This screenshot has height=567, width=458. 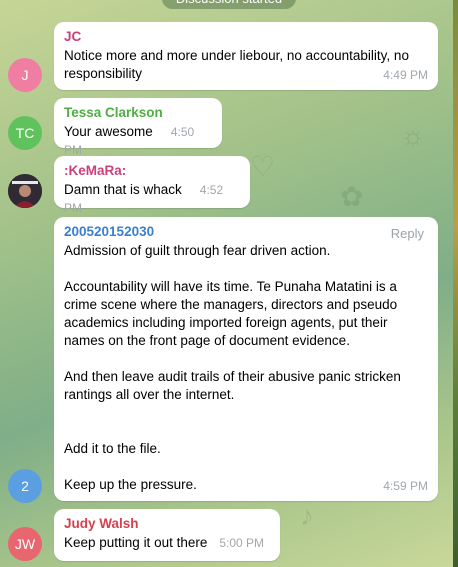 What do you see at coordinates (167, 524) in the screenshot?
I see `sender-name: Judy Walsh` at bounding box center [167, 524].